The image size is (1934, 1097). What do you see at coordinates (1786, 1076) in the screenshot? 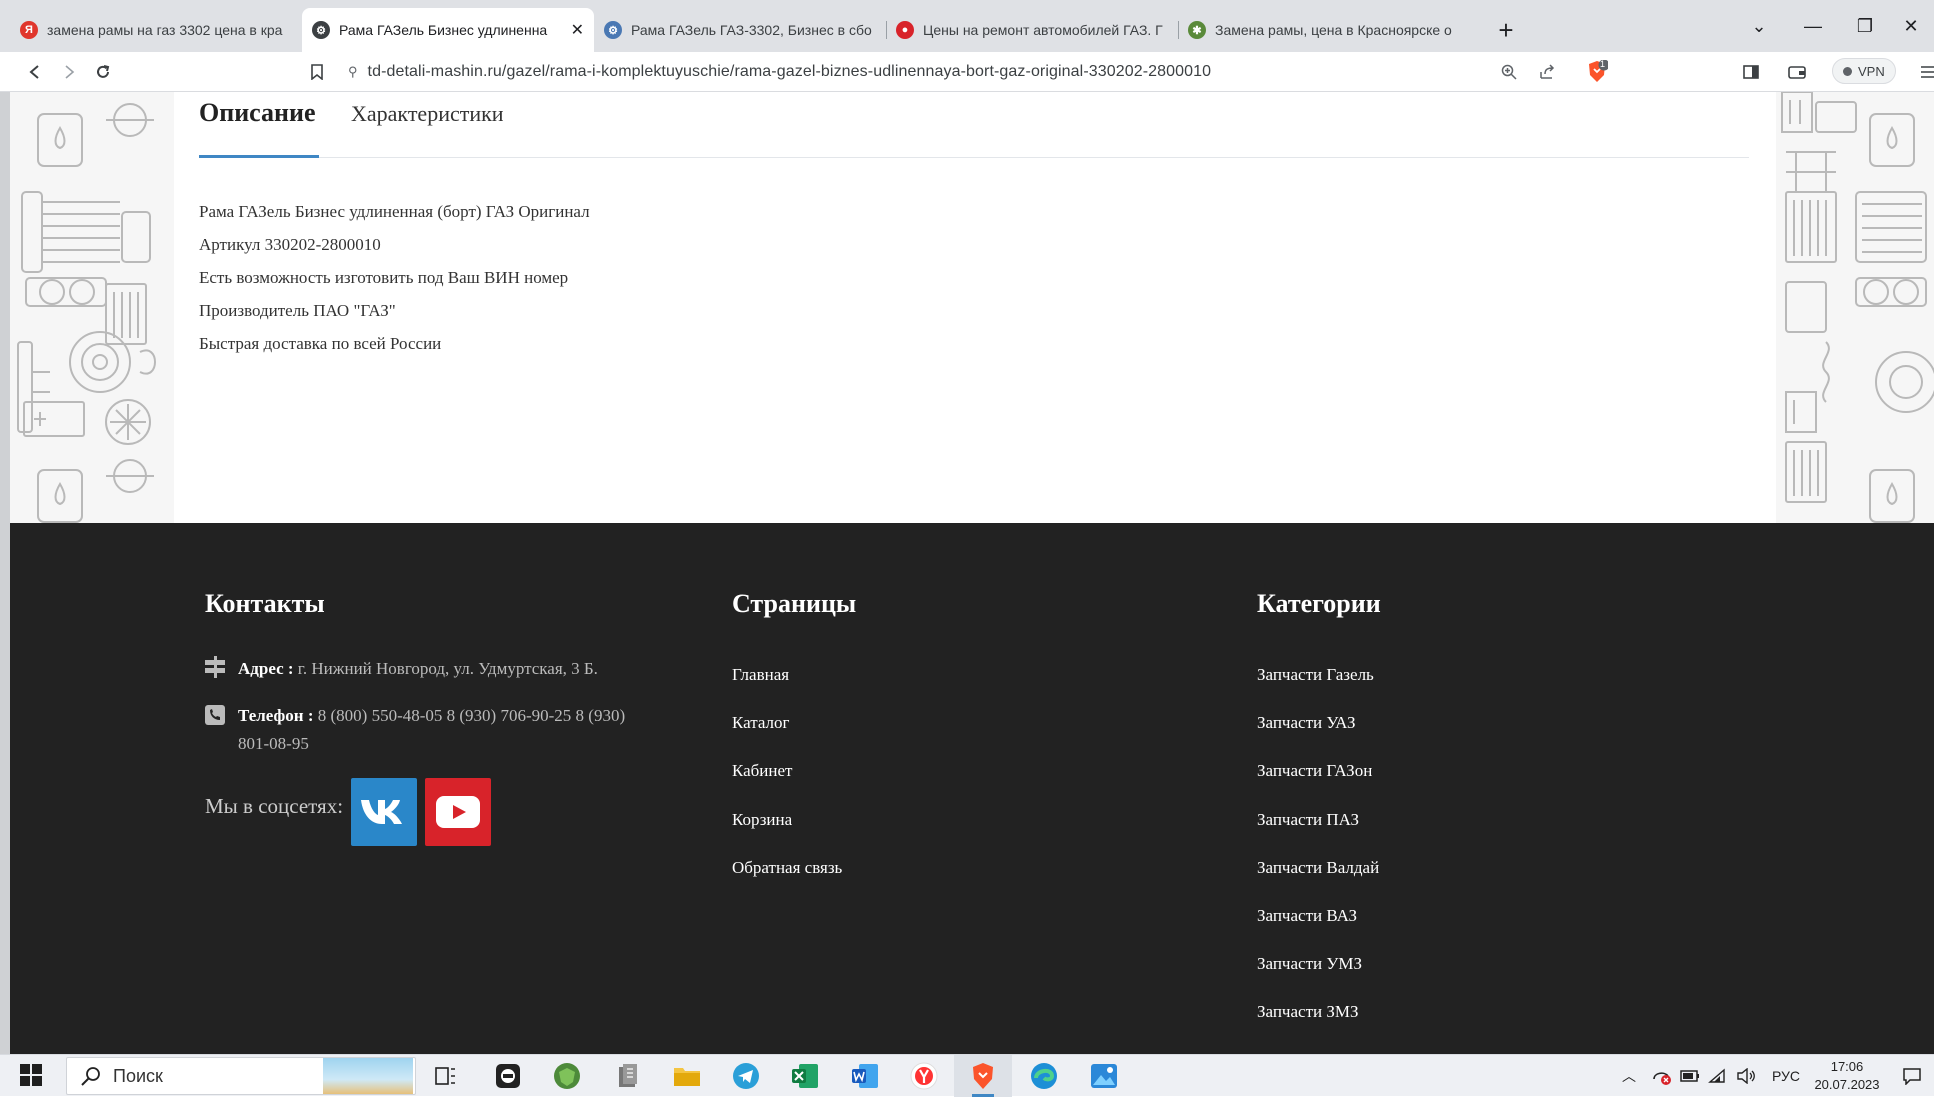
I see `language-indicator: РУС` at bounding box center [1786, 1076].